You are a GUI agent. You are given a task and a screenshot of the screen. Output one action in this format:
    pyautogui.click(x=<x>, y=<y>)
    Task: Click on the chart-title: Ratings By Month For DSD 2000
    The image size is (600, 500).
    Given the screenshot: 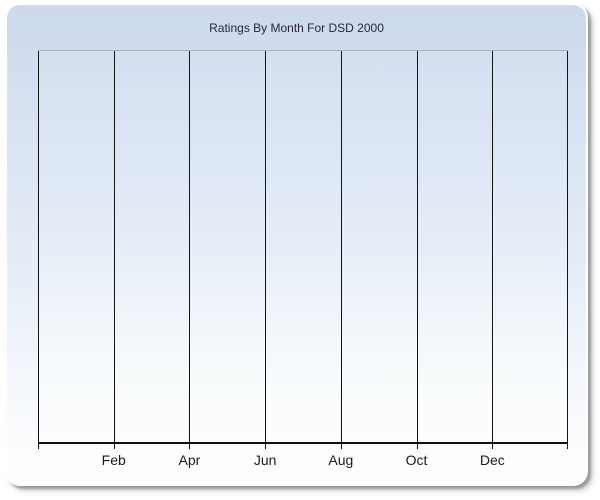 What is the action you would take?
    pyautogui.click(x=296, y=28)
    